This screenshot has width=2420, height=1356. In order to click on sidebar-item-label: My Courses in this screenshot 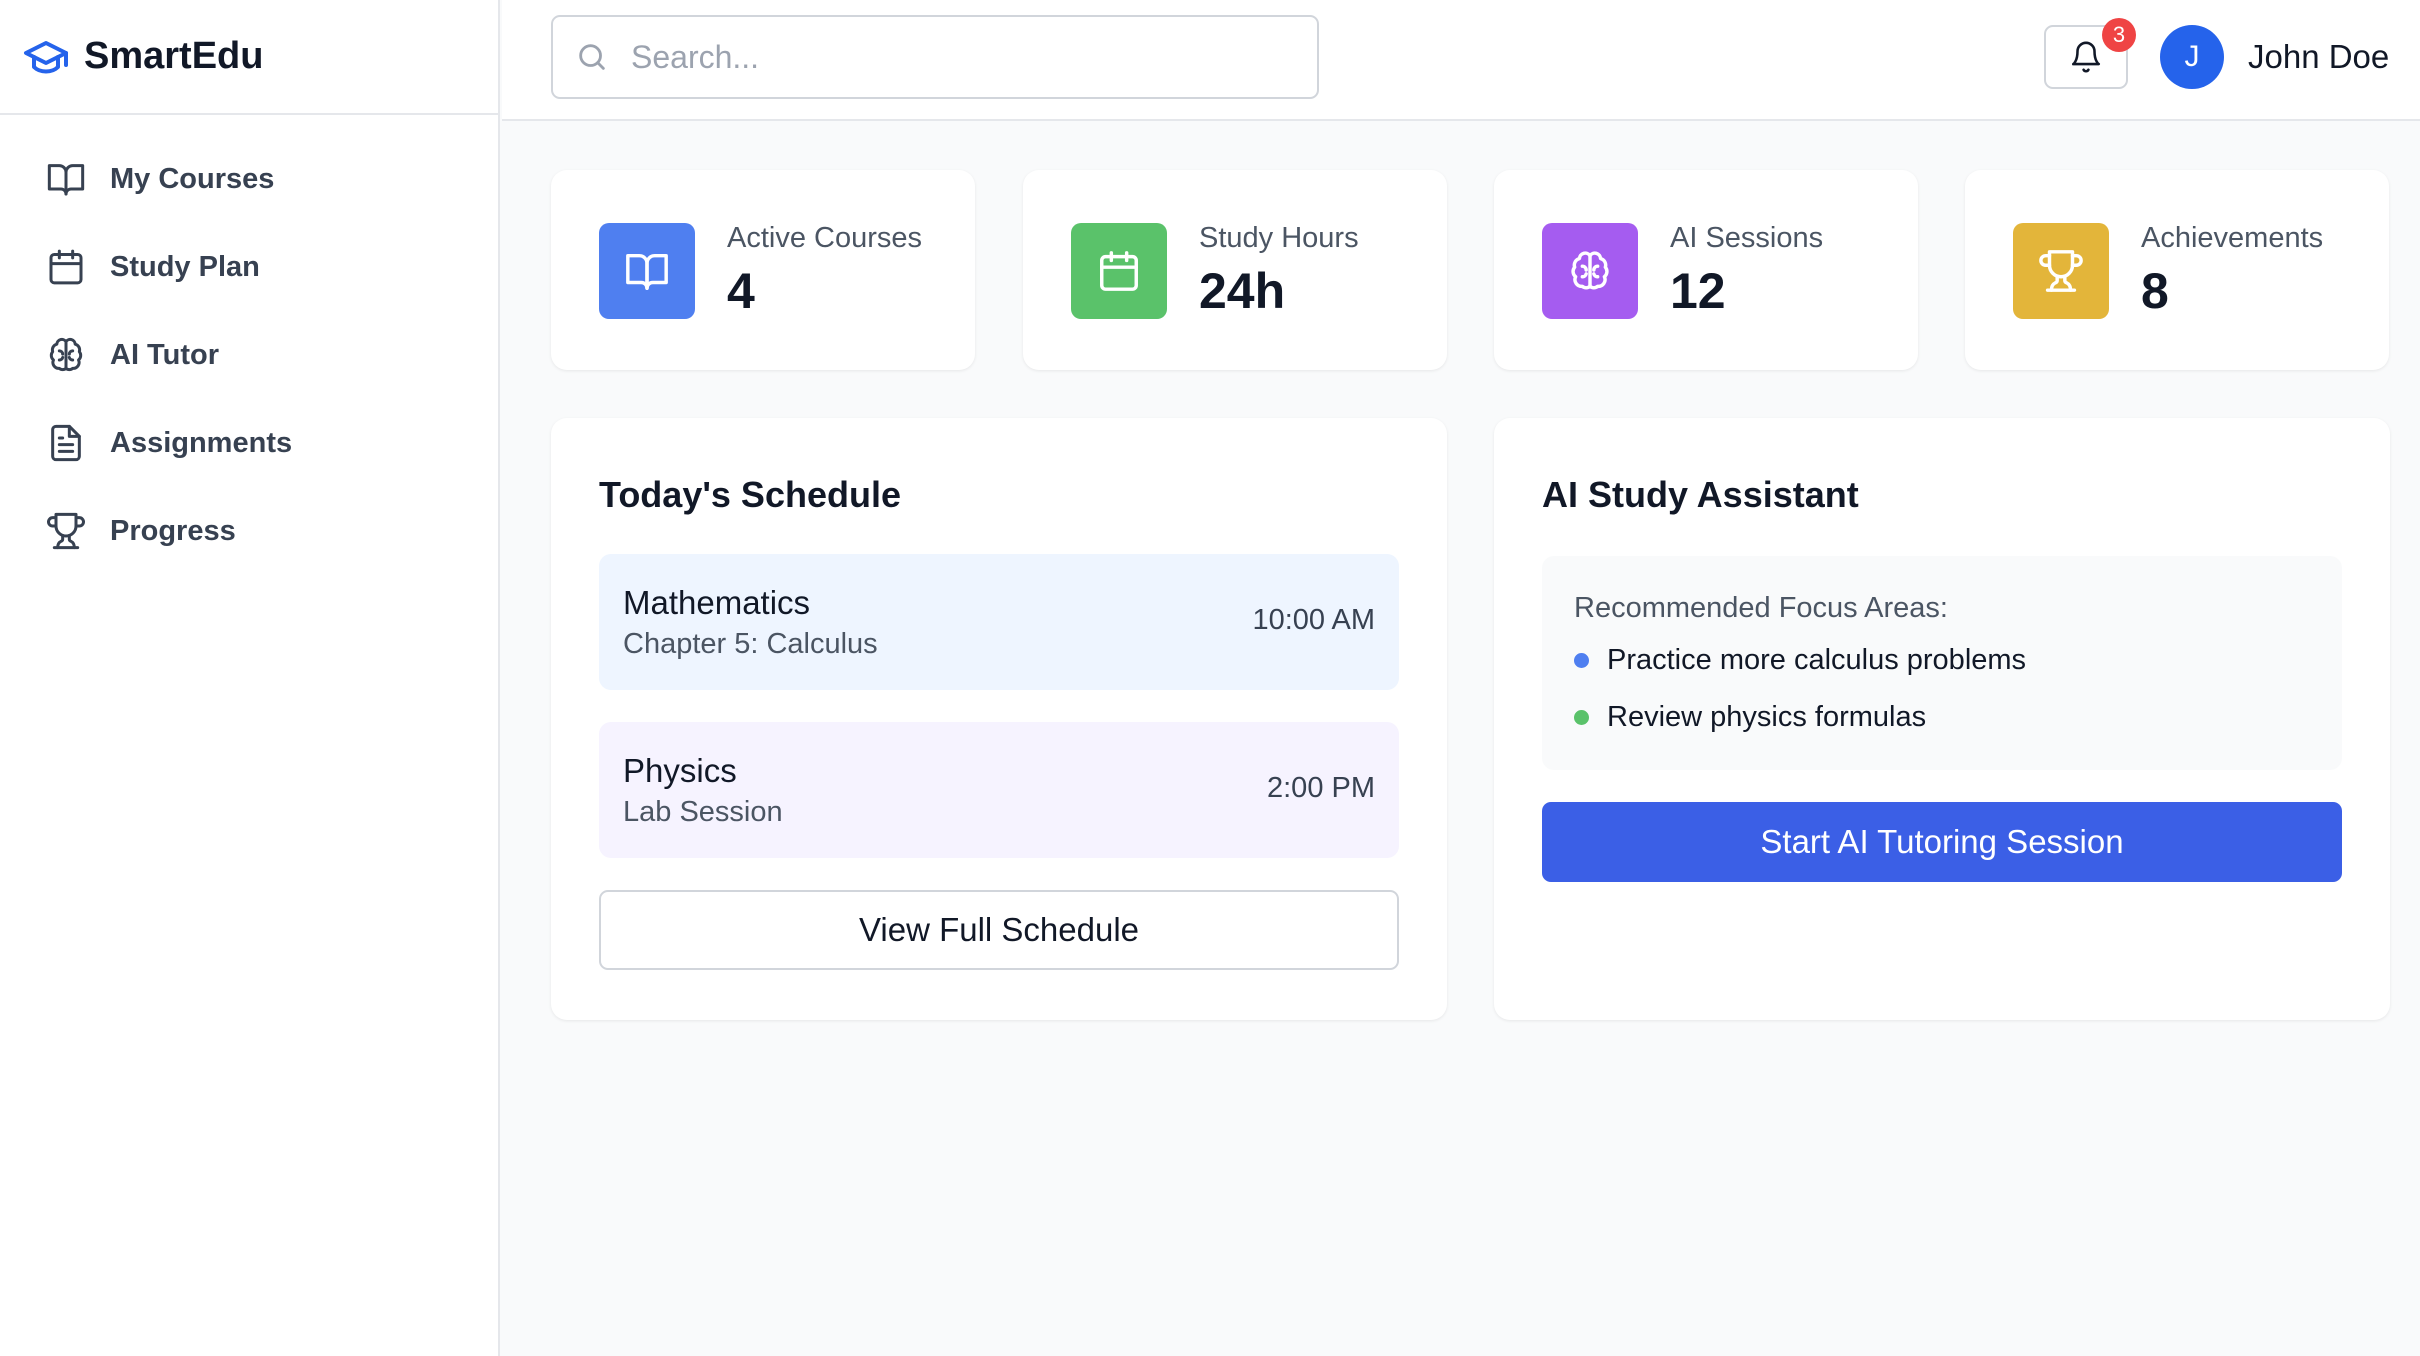, I will do `click(192, 178)`.